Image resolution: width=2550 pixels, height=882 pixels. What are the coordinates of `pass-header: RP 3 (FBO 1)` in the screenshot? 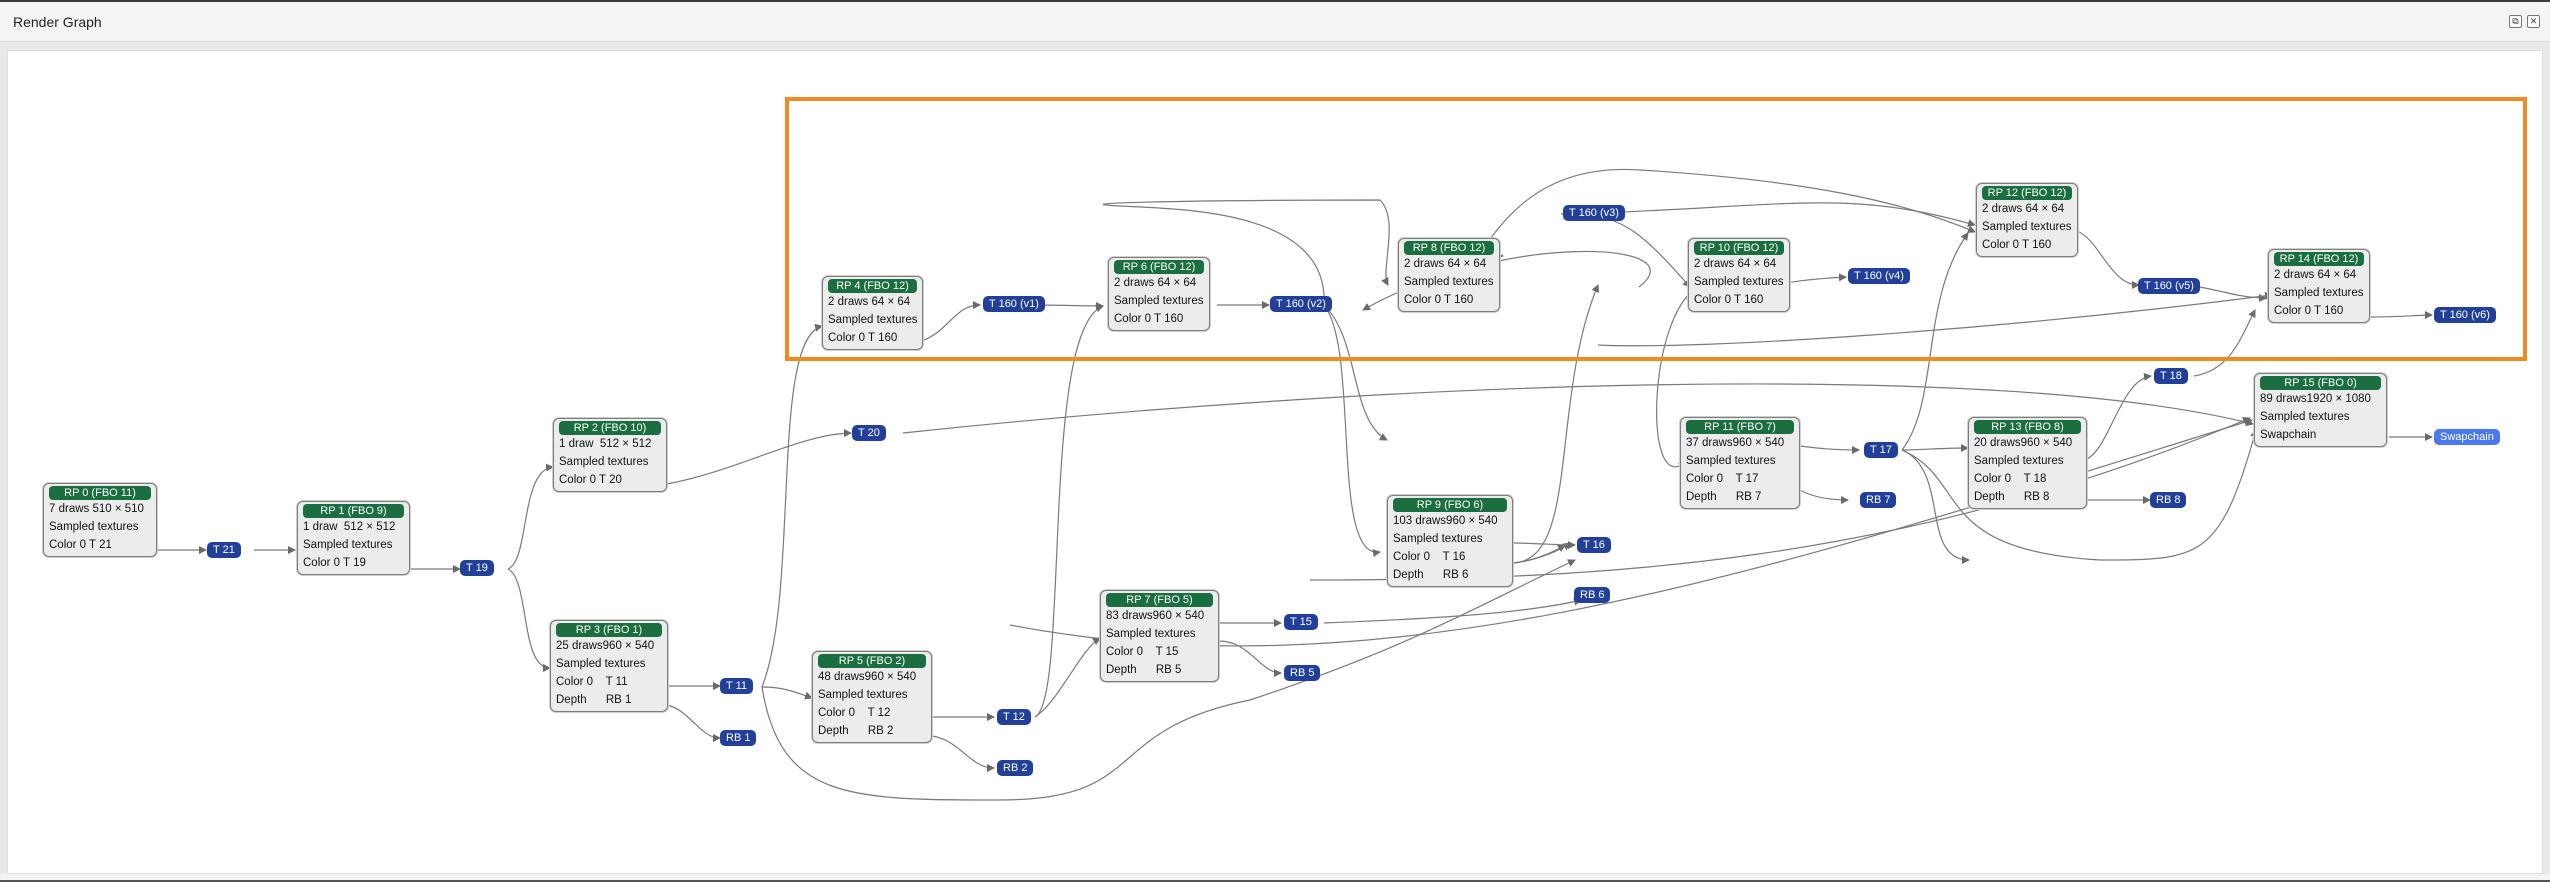 It's located at (609, 630).